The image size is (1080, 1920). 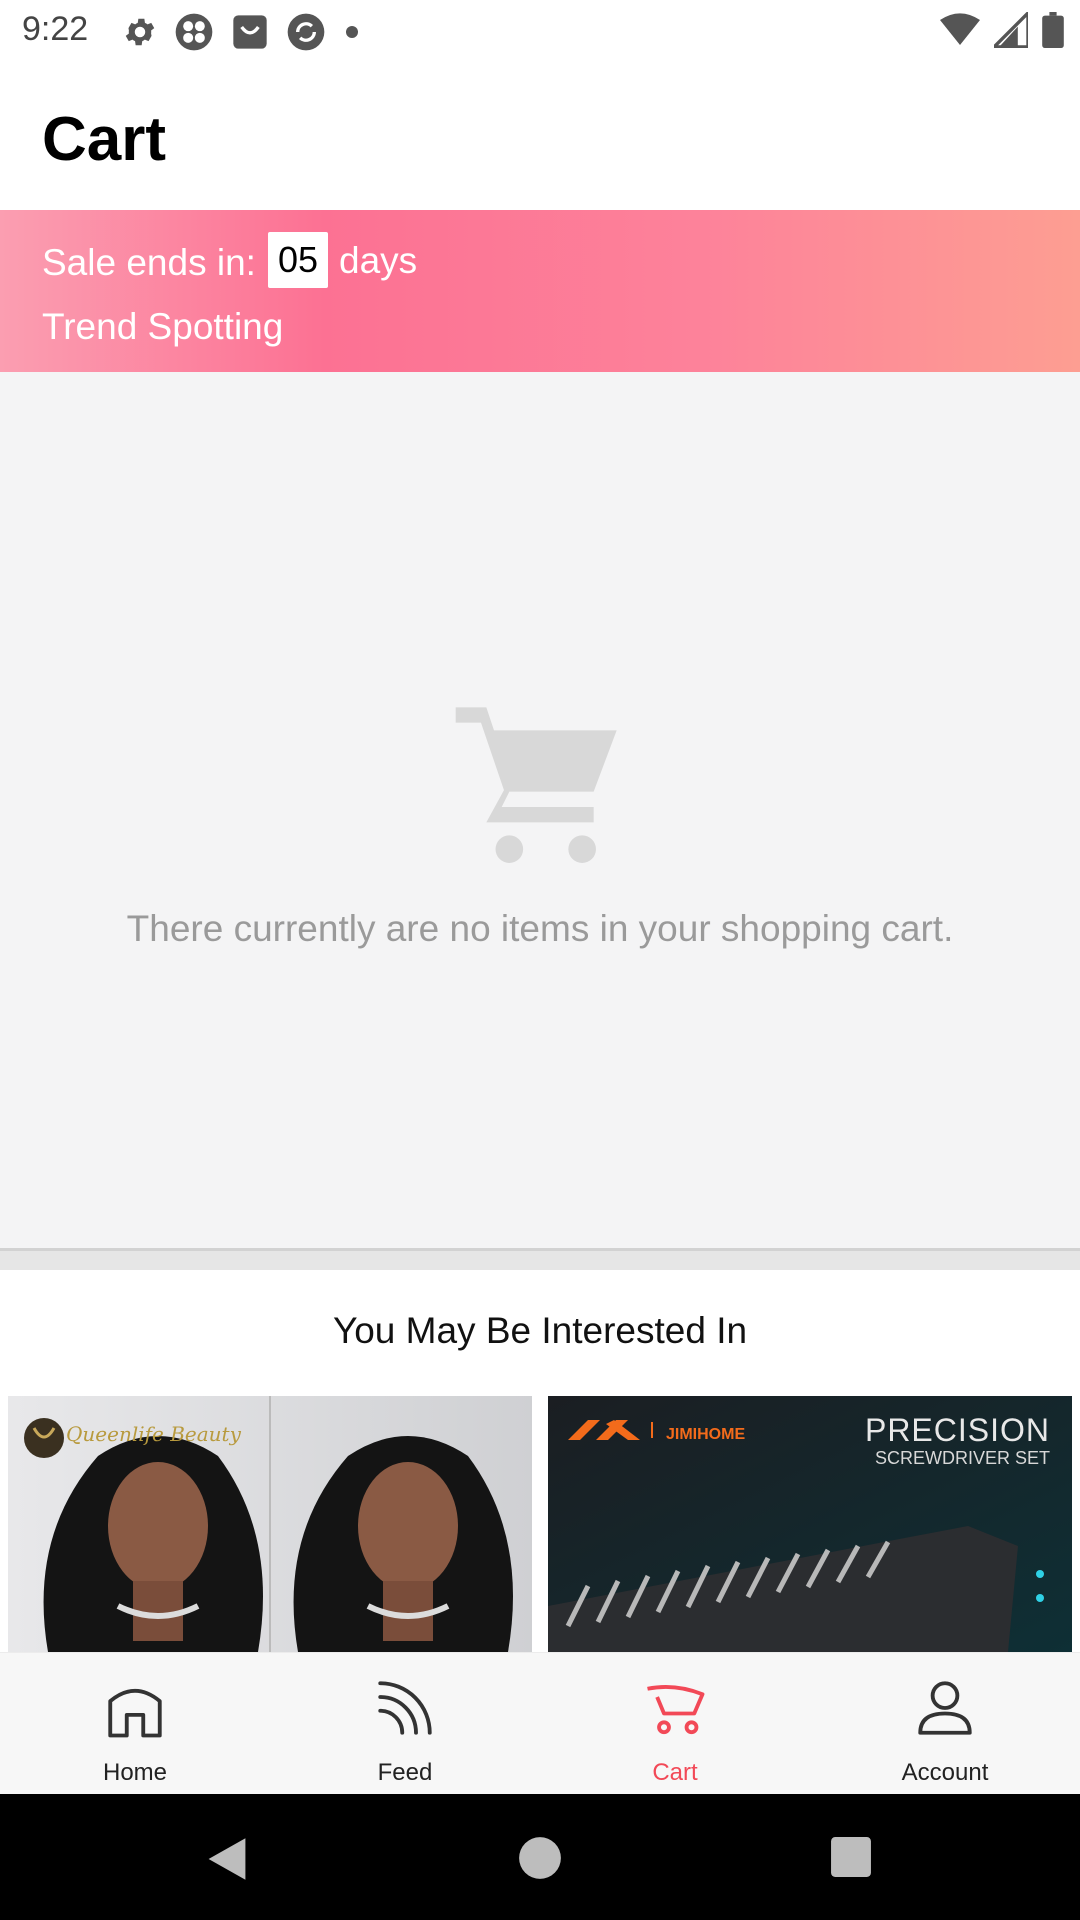 I want to click on nav-item-home: Home, so click(x=135, y=1724).